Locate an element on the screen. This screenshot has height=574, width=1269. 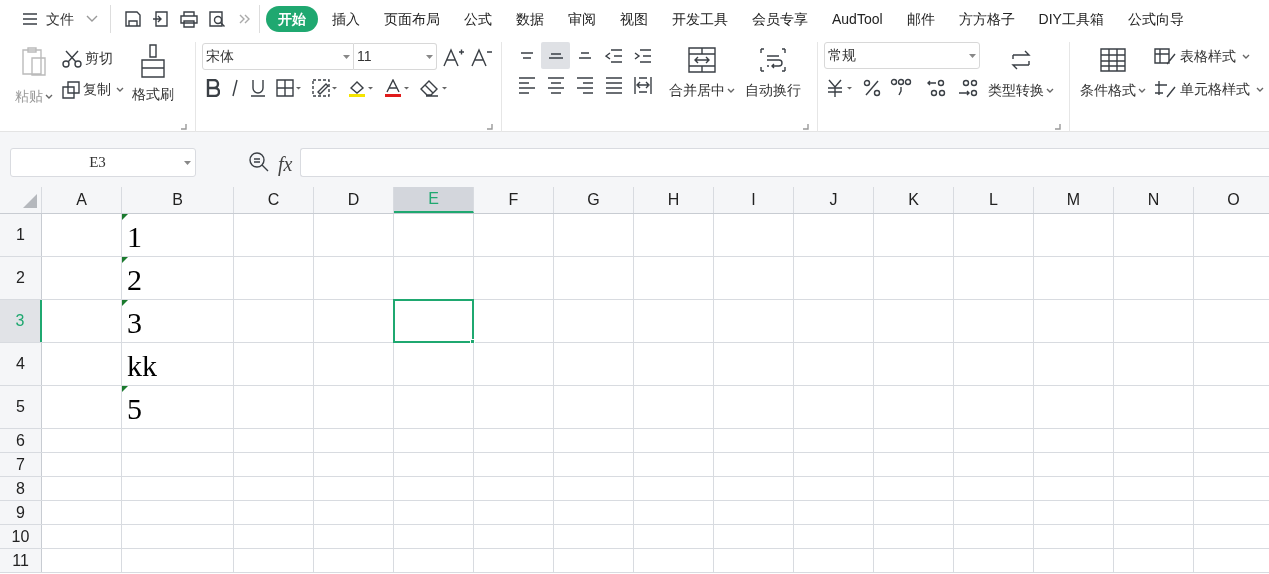
percent-icon is located at coordinates (872, 88).